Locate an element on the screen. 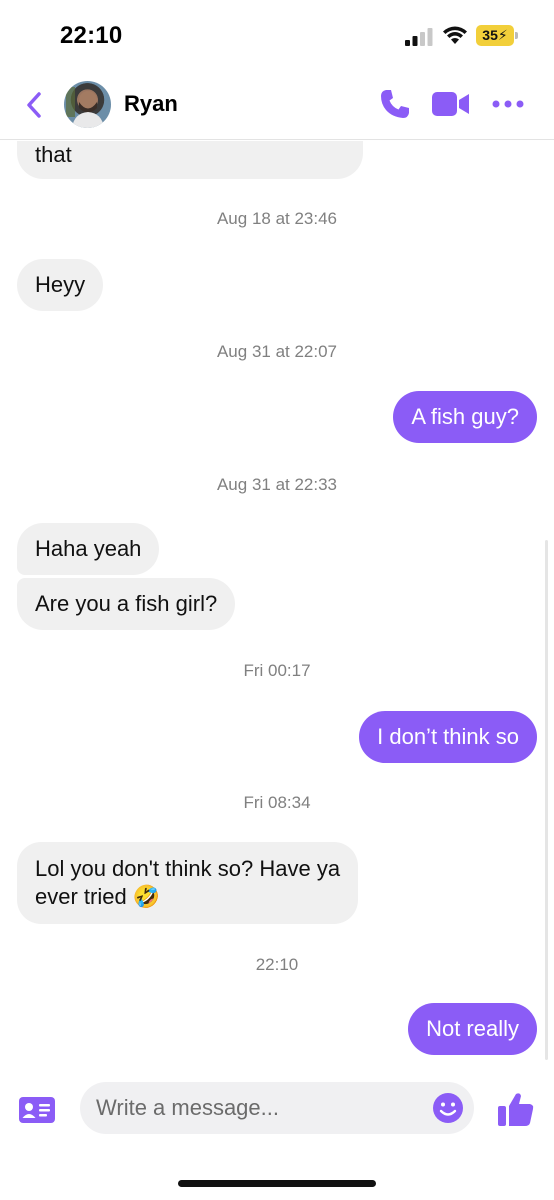 This screenshot has height=1200, width=554. conversation-header: Ryan is located at coordinates (277, 105).